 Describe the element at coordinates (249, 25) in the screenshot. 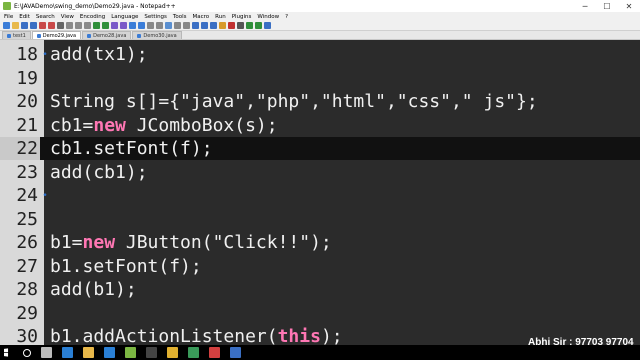

I see `play-icon` at that location.